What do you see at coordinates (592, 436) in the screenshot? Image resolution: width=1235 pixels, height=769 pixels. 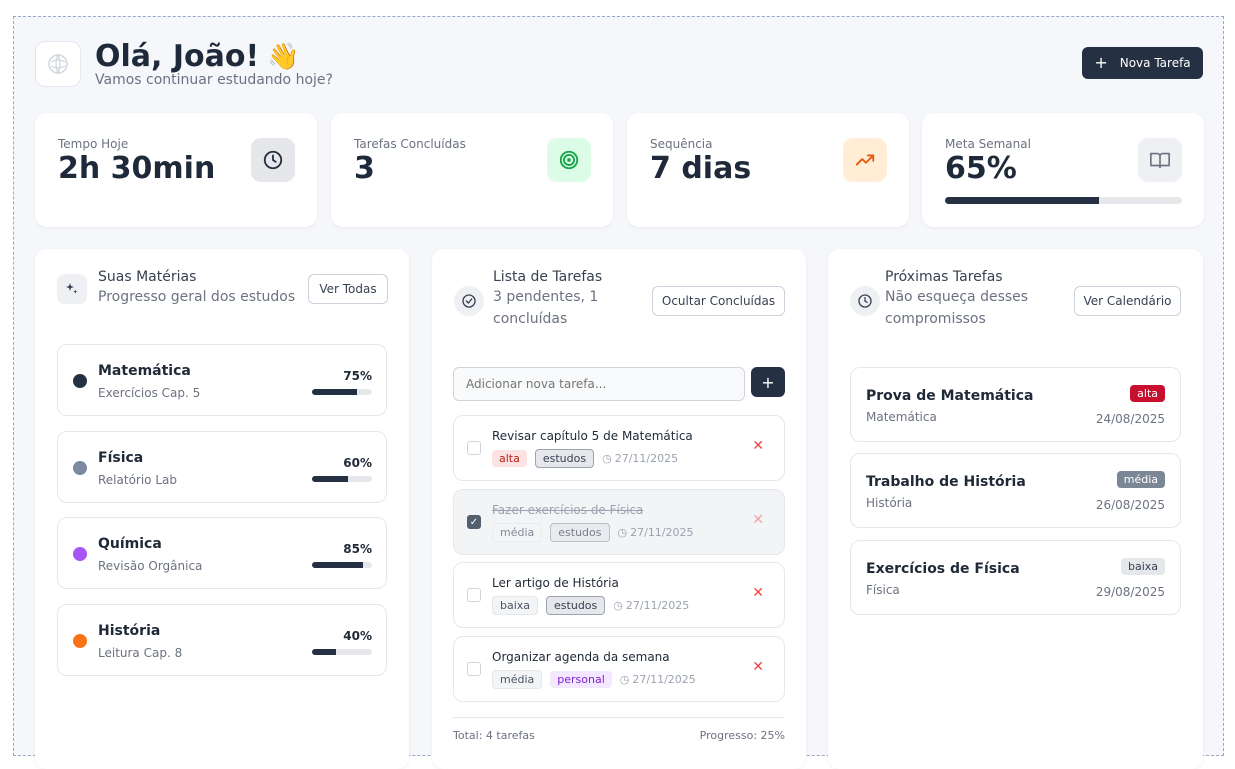 I see `task-title: Revisar capítulo 5 de Matemática` at bounding box center [592, 436].